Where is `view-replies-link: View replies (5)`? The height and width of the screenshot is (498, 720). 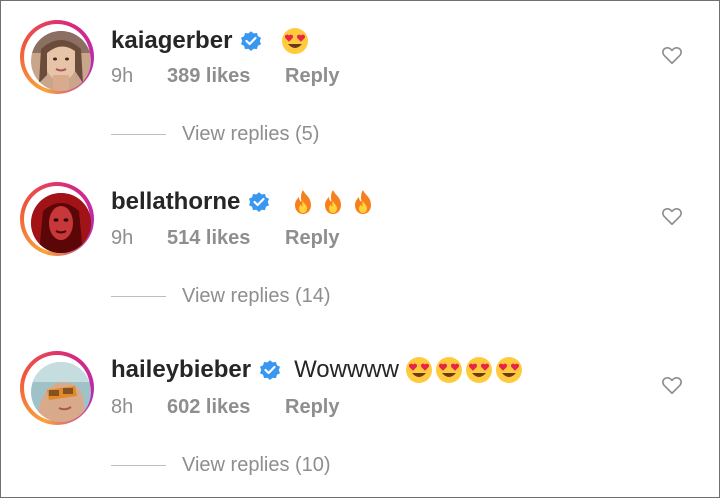 view-replies-link: View replies (5) is located at coordinates (215, 134).